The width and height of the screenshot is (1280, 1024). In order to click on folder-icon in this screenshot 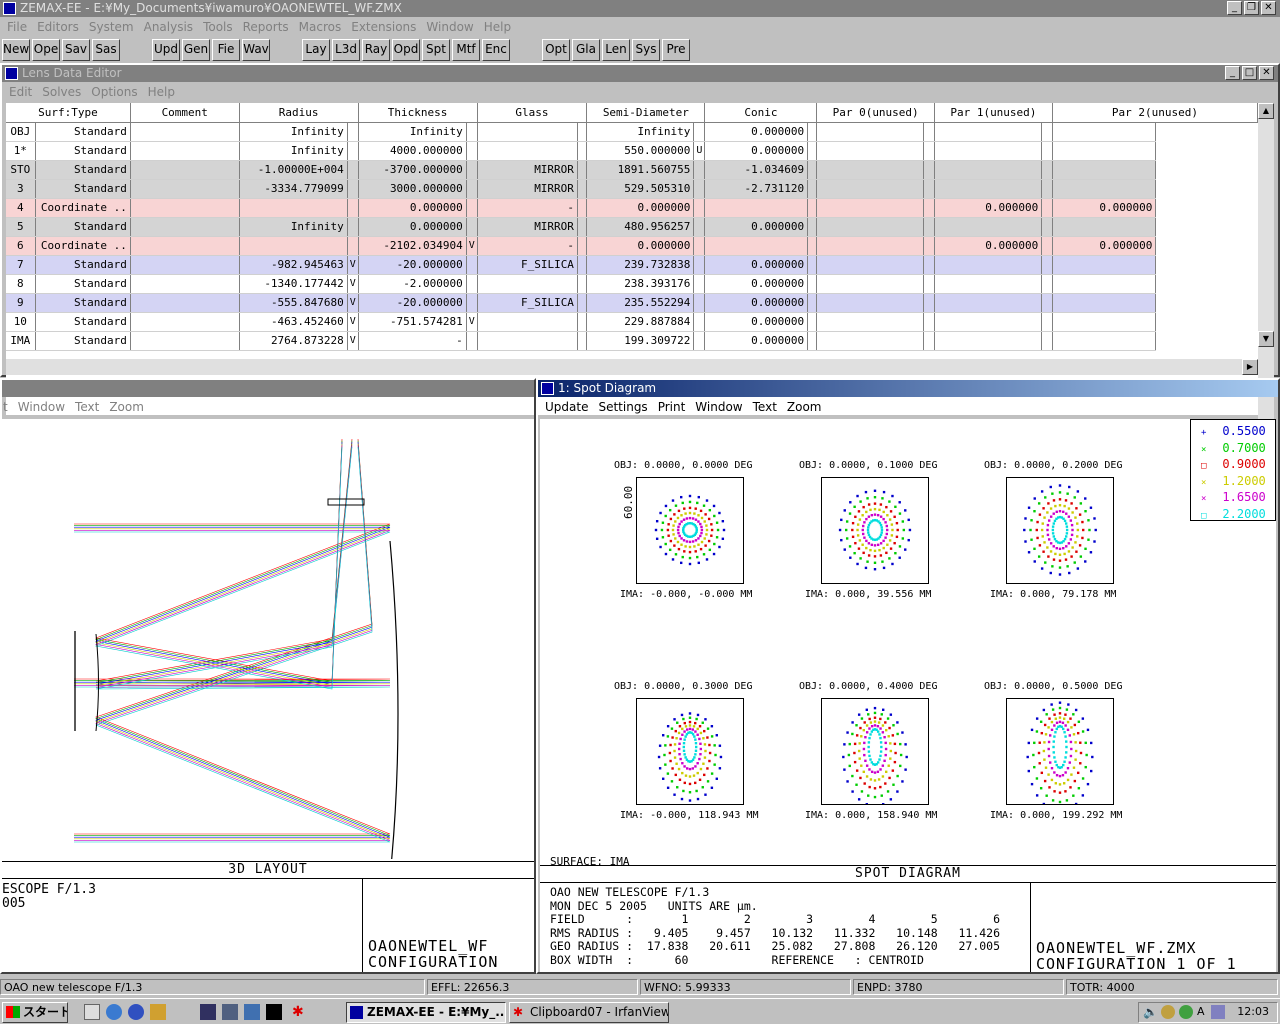, I will do `click(158, 1012)`.